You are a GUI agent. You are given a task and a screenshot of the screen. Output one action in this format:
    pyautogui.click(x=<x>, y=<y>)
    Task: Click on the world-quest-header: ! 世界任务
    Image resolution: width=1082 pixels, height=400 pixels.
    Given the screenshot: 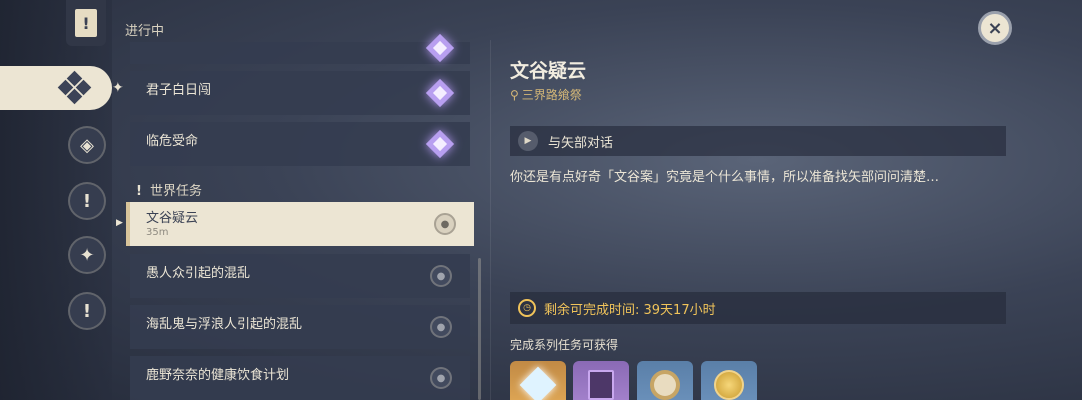 What is the action you would take?
    pyautogui.click(x=169, y=189)
    